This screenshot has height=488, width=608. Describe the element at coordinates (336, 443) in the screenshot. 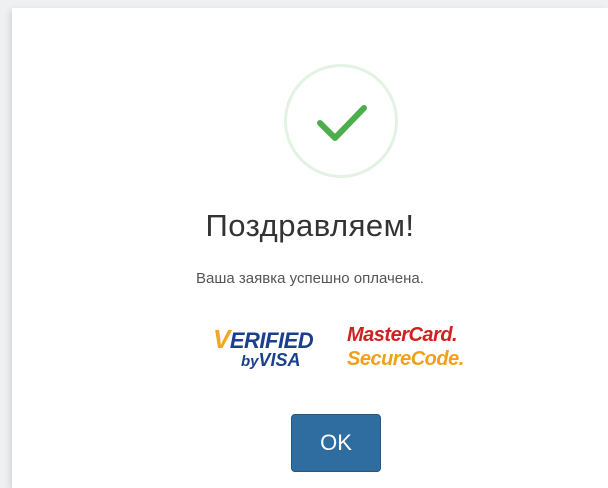

I see `ok-button: OK` at that location.